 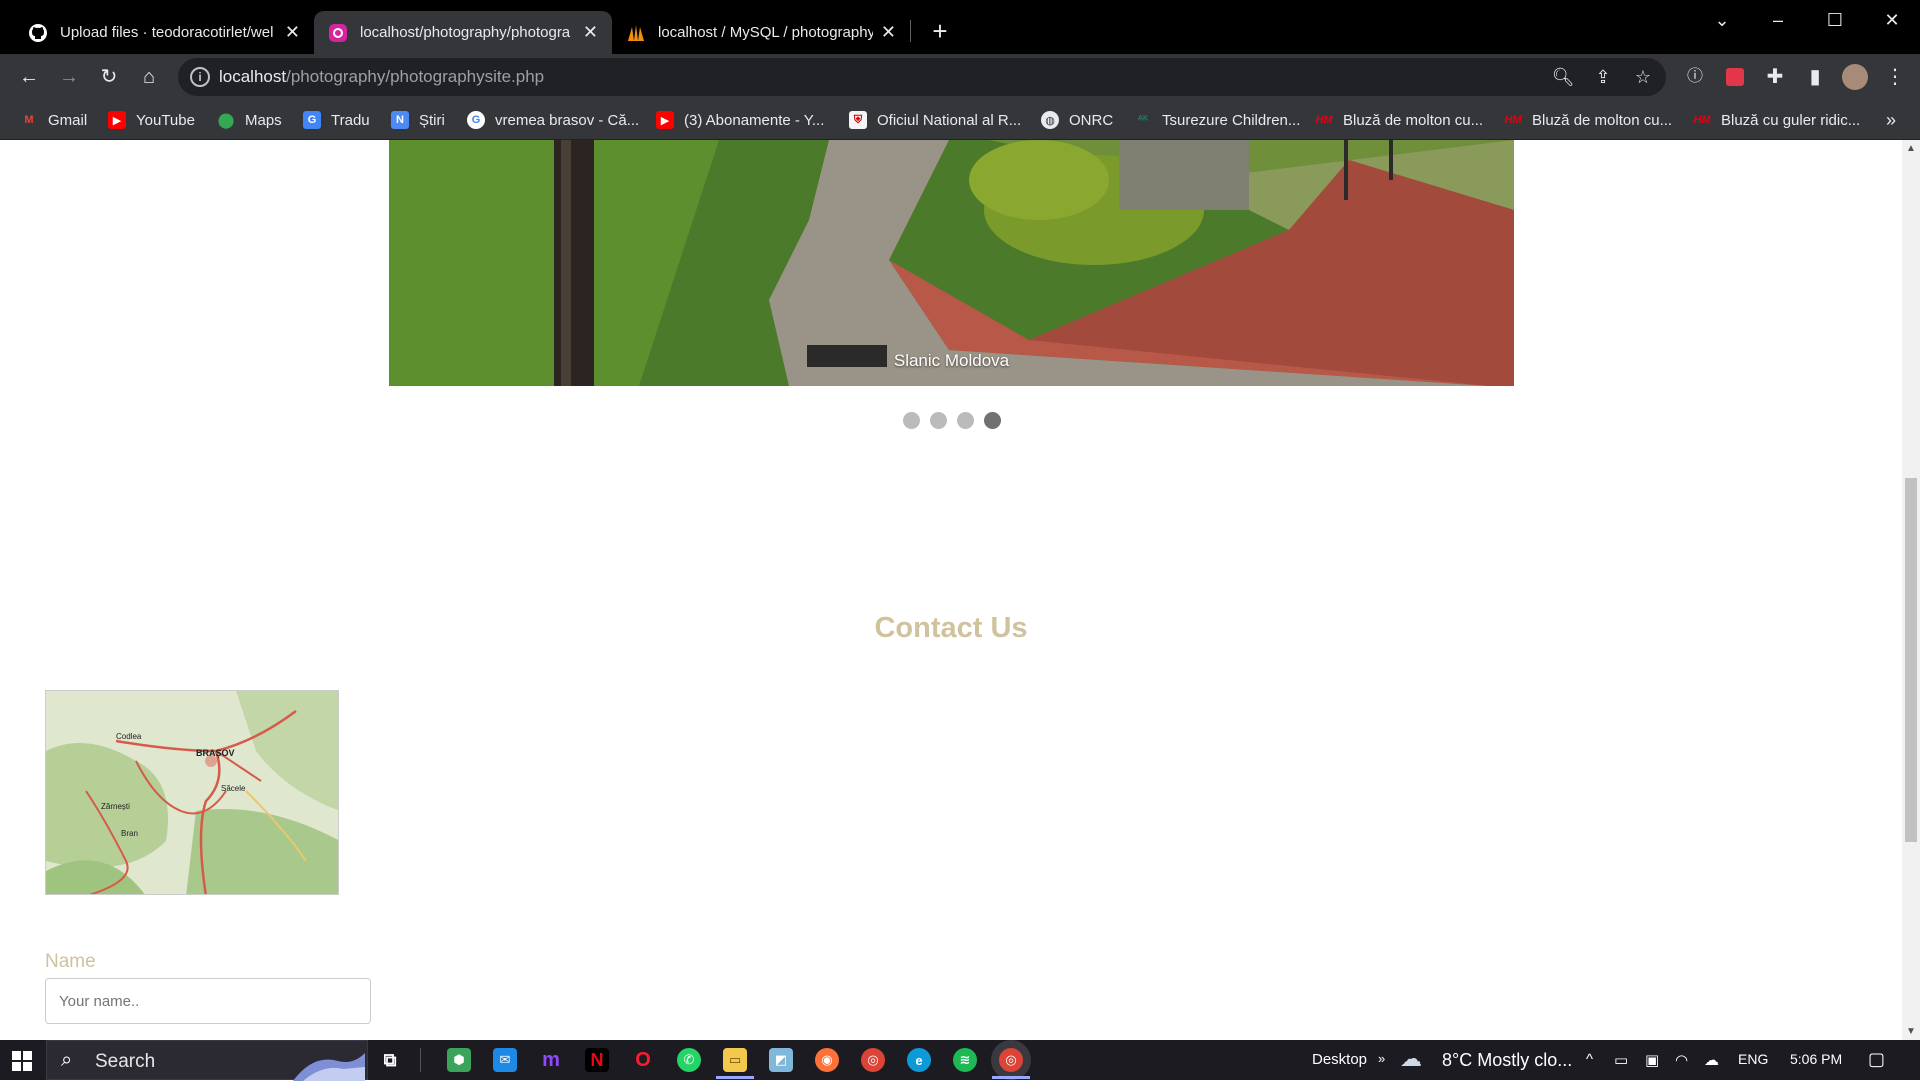 What do you see at coordinates (827, 1060) in the screenshot?
I see `firefox-icon: ◉` at bounding box center [827, 1060].